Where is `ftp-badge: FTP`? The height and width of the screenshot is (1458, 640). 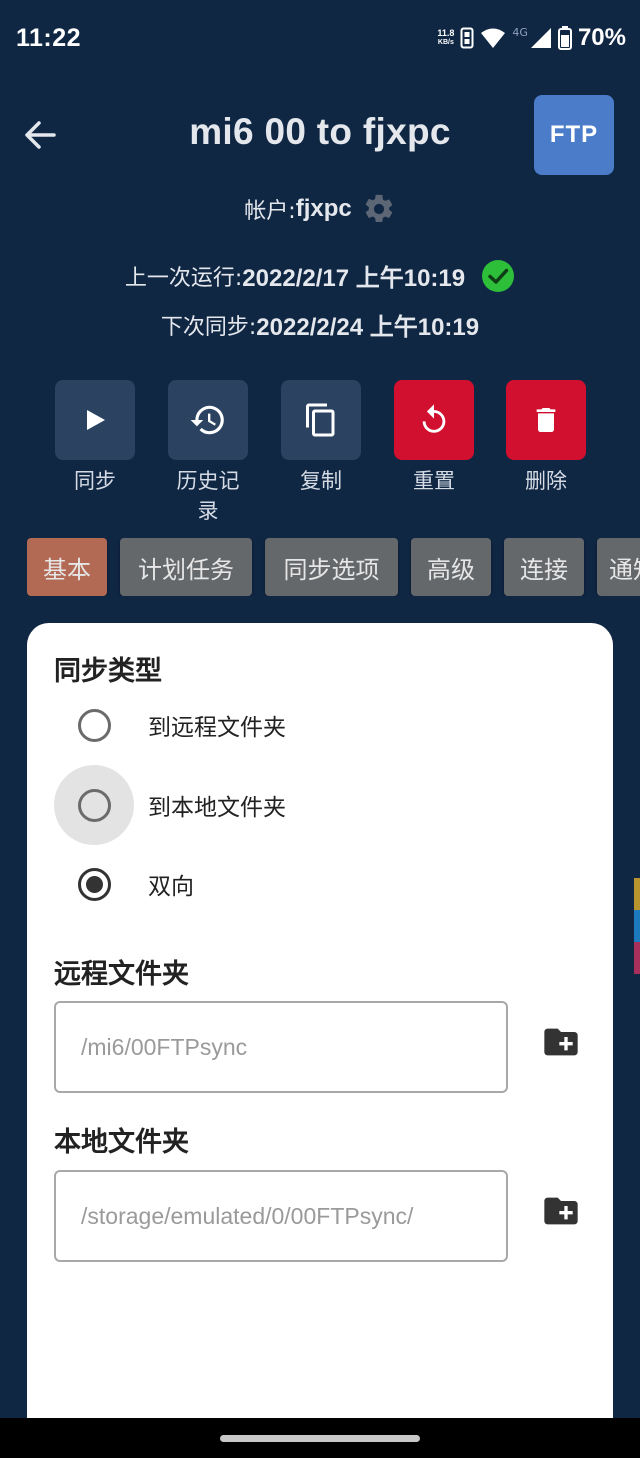 ftp-badge: FTP is located at coordinates (574, 135).